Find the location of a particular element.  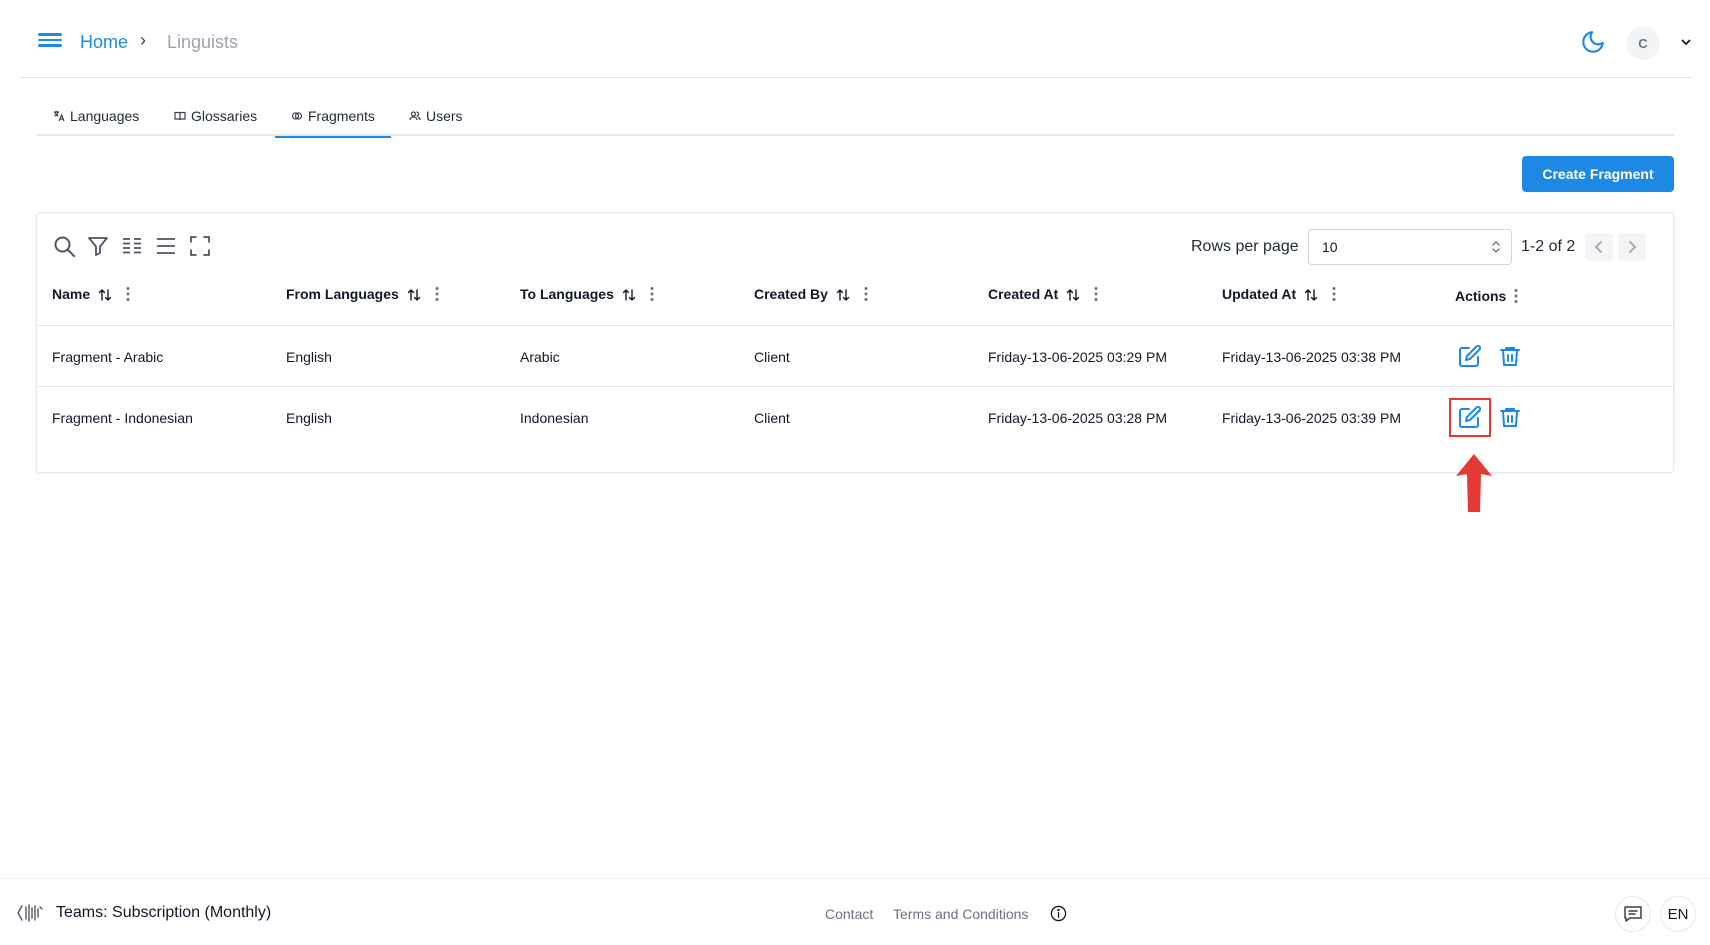

chevron-right-icon is located at coordinates (1633, 247).